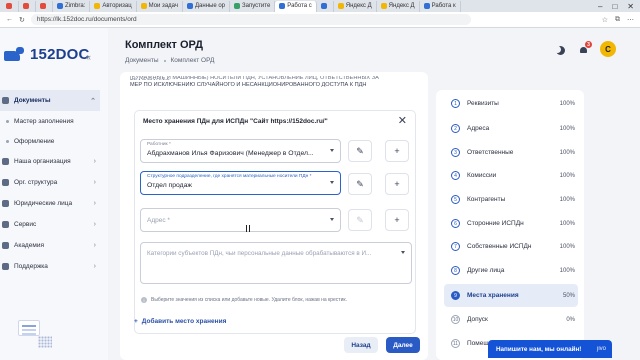 This screenshot has width=640, height=360. What do you see at coordinates (296, 6) in the screenshot?
I see `browser-tab-active: Работа с` at bounding box center [296, 6].